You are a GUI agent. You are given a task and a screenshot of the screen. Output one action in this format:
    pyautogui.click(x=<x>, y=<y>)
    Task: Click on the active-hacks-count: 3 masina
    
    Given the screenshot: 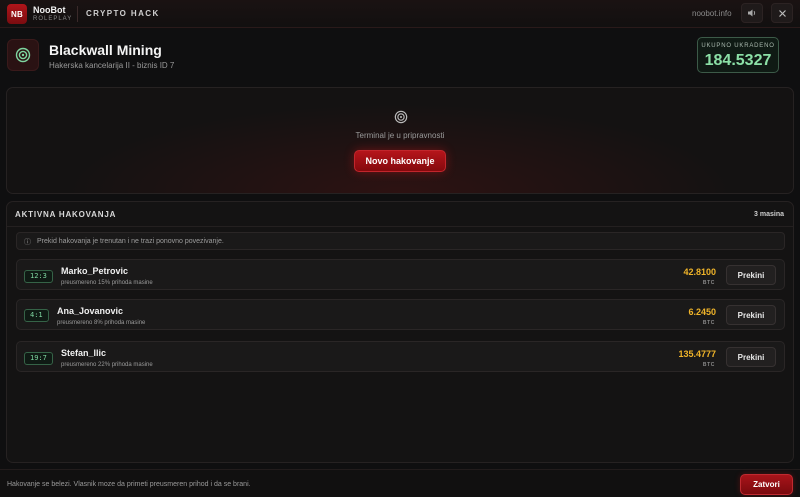 What is the action you would take?
    pyautogui.click(x=769, y=214)
    